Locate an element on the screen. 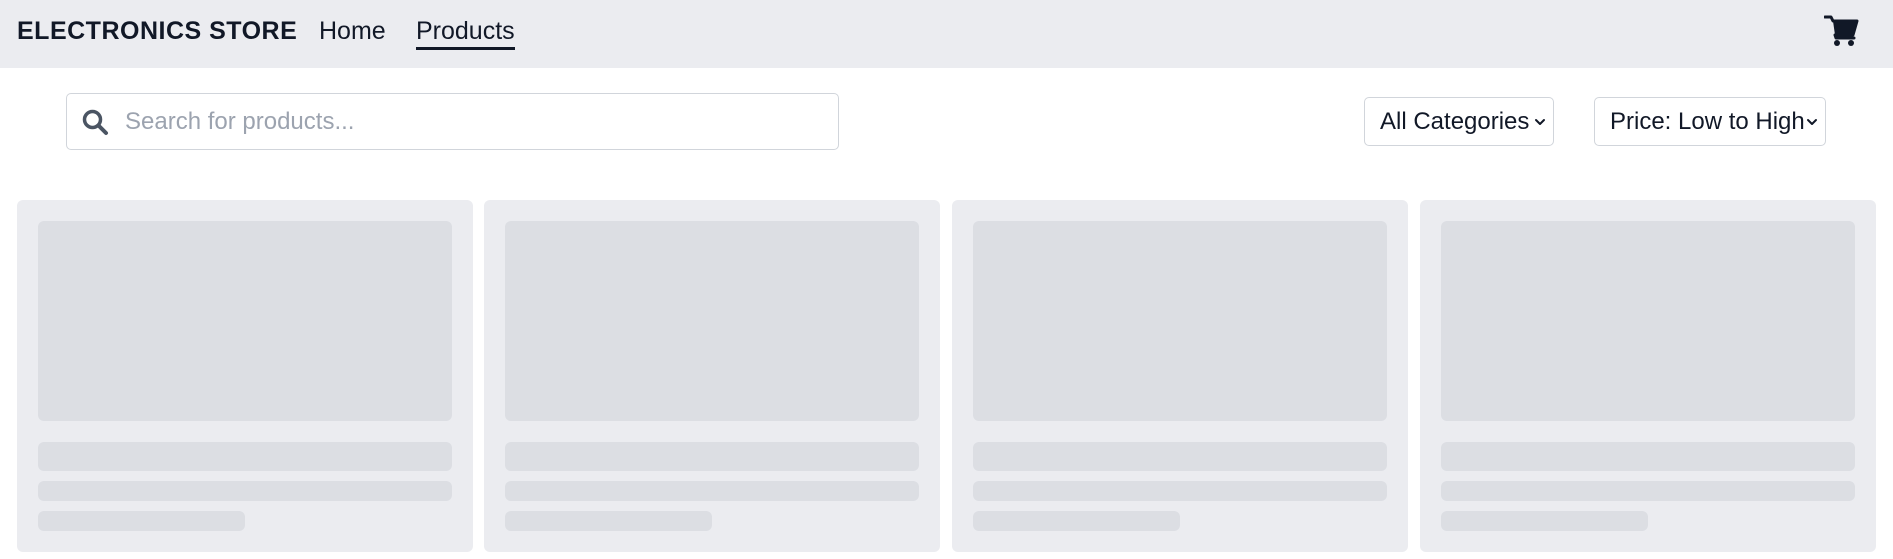 This screenshot has width=1893, height=559. category-select-value: All Categories is located at coordinates (1455, 121).